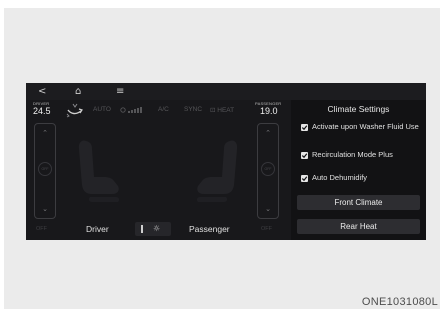  I want to click on driver-temperature-column: ⌃ OFF ⌄, so click(45, 171).